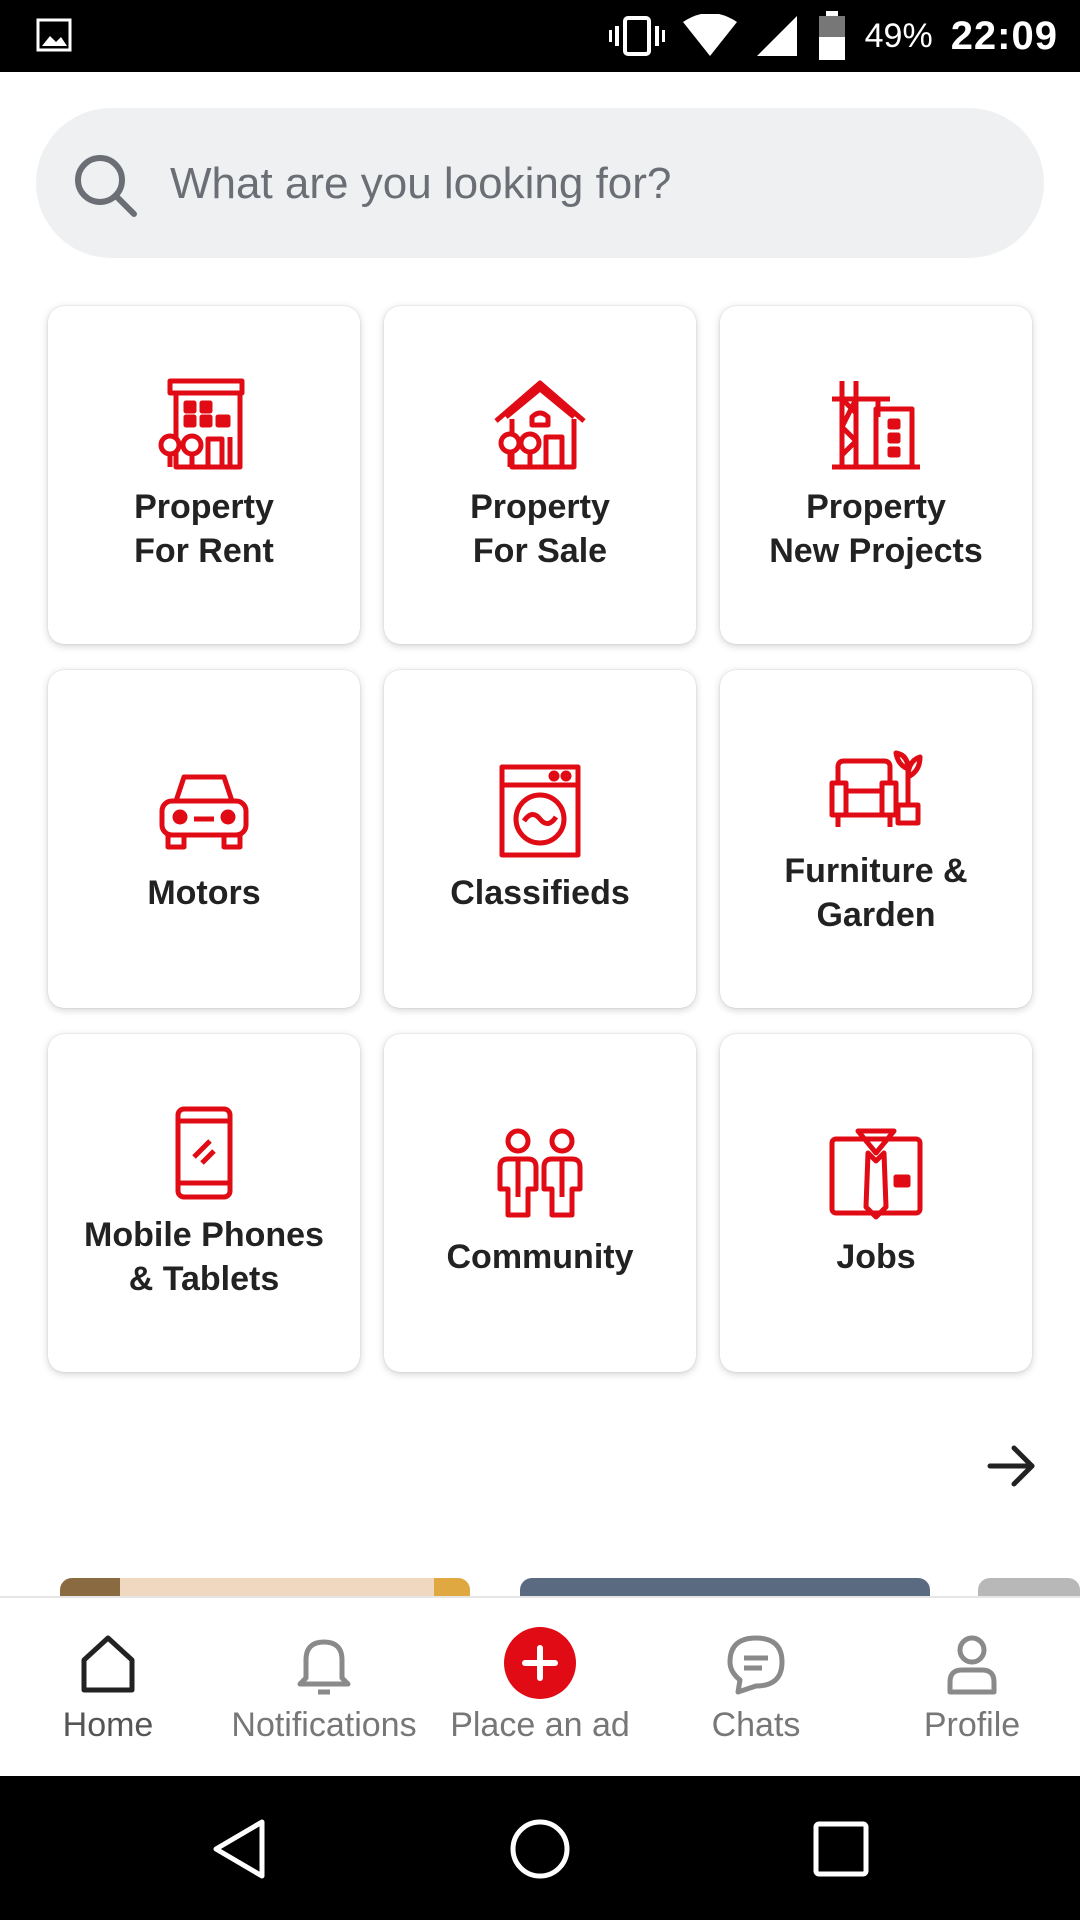 The image size is (1080, 1920). I want to click on nav-home: Home, so click(108, 1688).